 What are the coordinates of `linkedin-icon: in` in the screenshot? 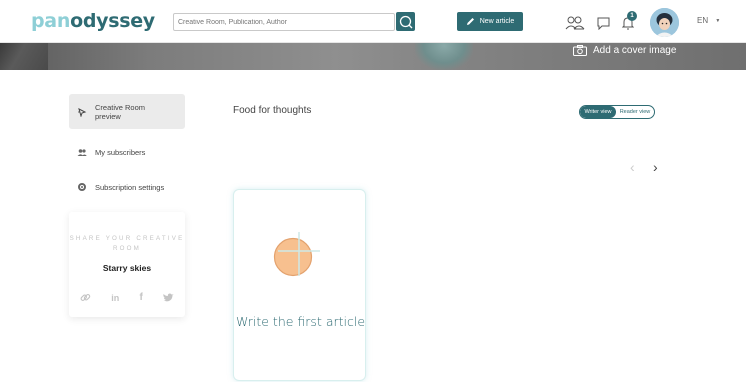 It's located at (115, 298).